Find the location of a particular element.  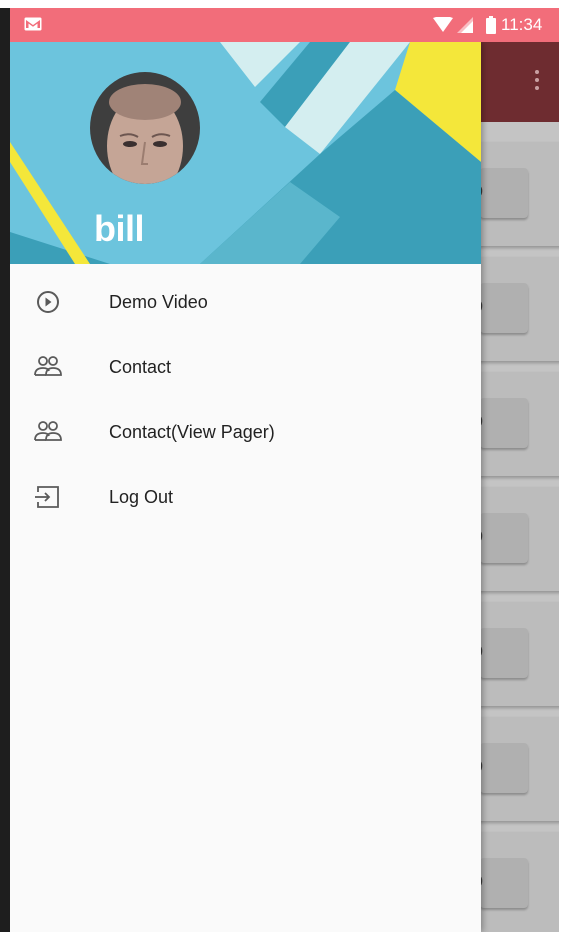

logout-icon is located at coordinates (47, 497).